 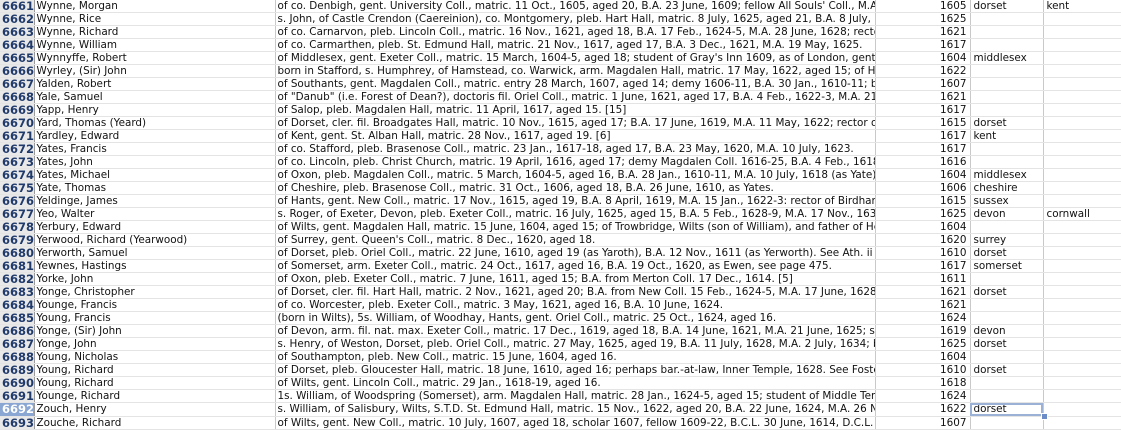 I want to click on row-number: 6667, so click(x=17, y=84).